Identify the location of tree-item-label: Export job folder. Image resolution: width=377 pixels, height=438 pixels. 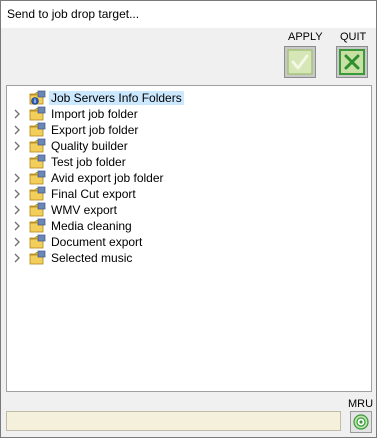
(95, 130).